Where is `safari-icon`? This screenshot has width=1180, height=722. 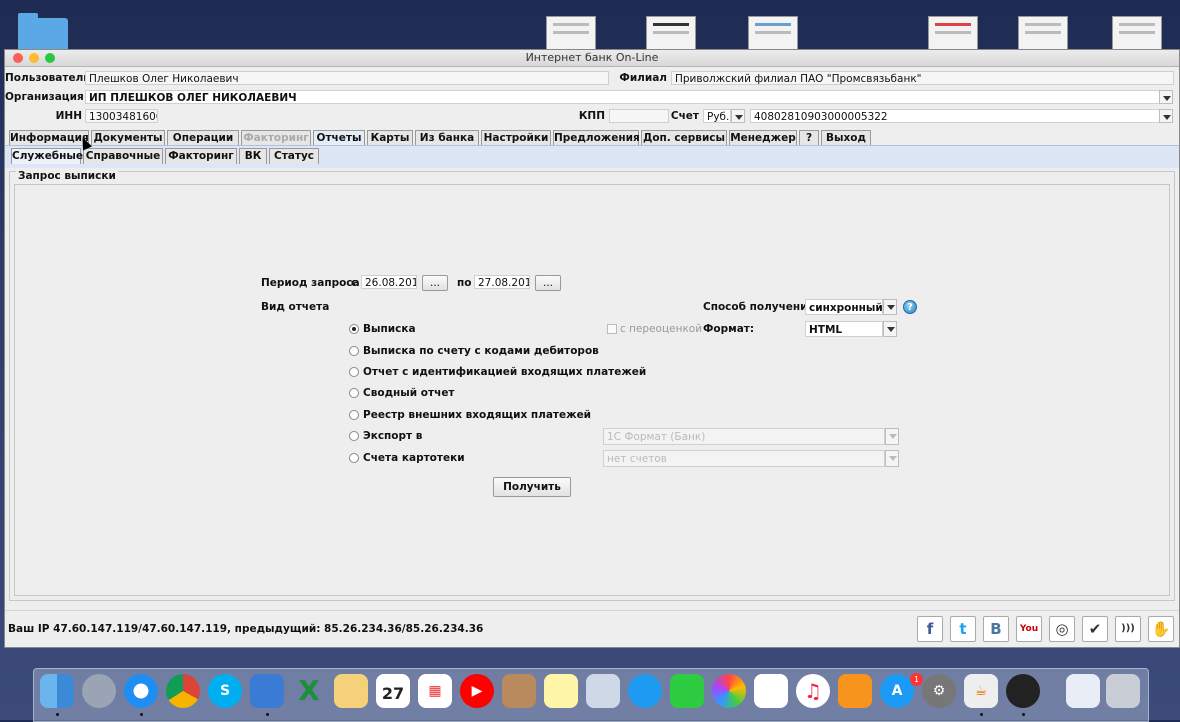 safari-icon is located at coordinates (141, 691).